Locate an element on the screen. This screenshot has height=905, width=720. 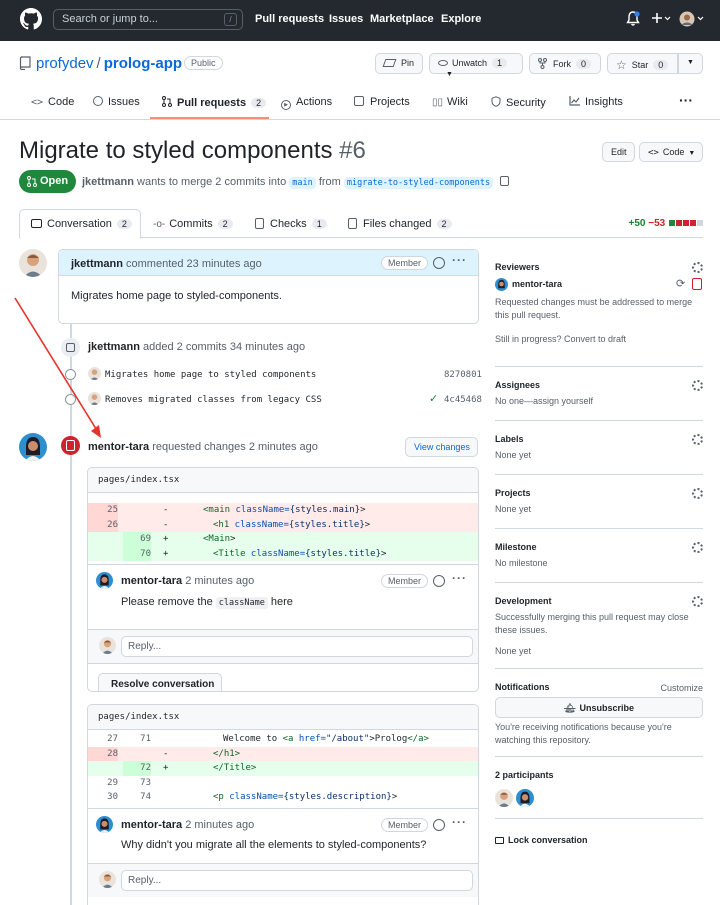
development-heading: Development is located at coordinates (599, 601).